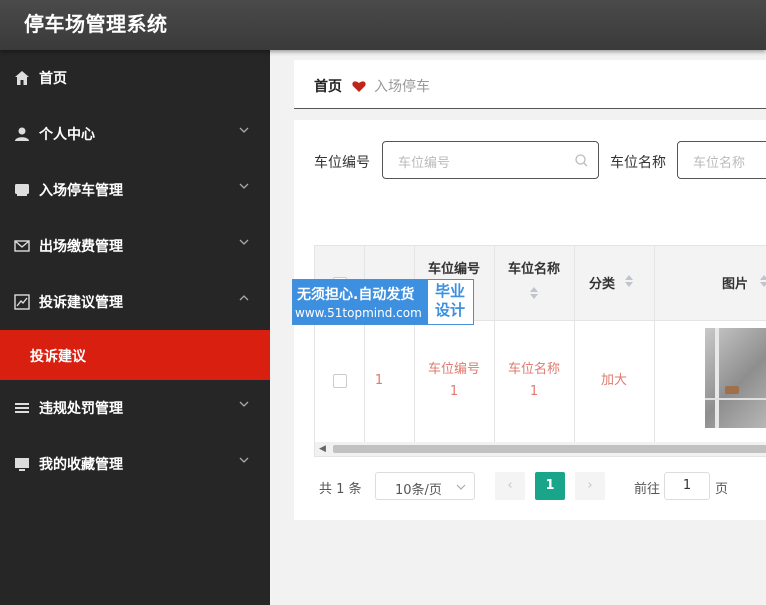 Image resolution: width=766 pixels, height=605 pixels. What do you see at coordinates (581, 160) in the screenshot?
I see `search-icon` at bounding box center [581, 160].